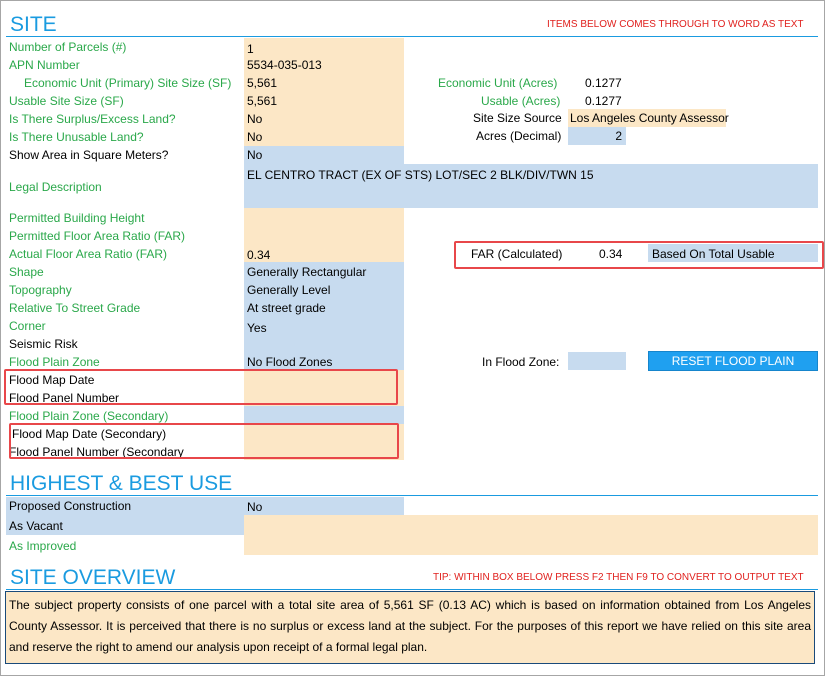 The image size is (825, 676). I want to click on topography-value: Generally Level, so click(288, 290).